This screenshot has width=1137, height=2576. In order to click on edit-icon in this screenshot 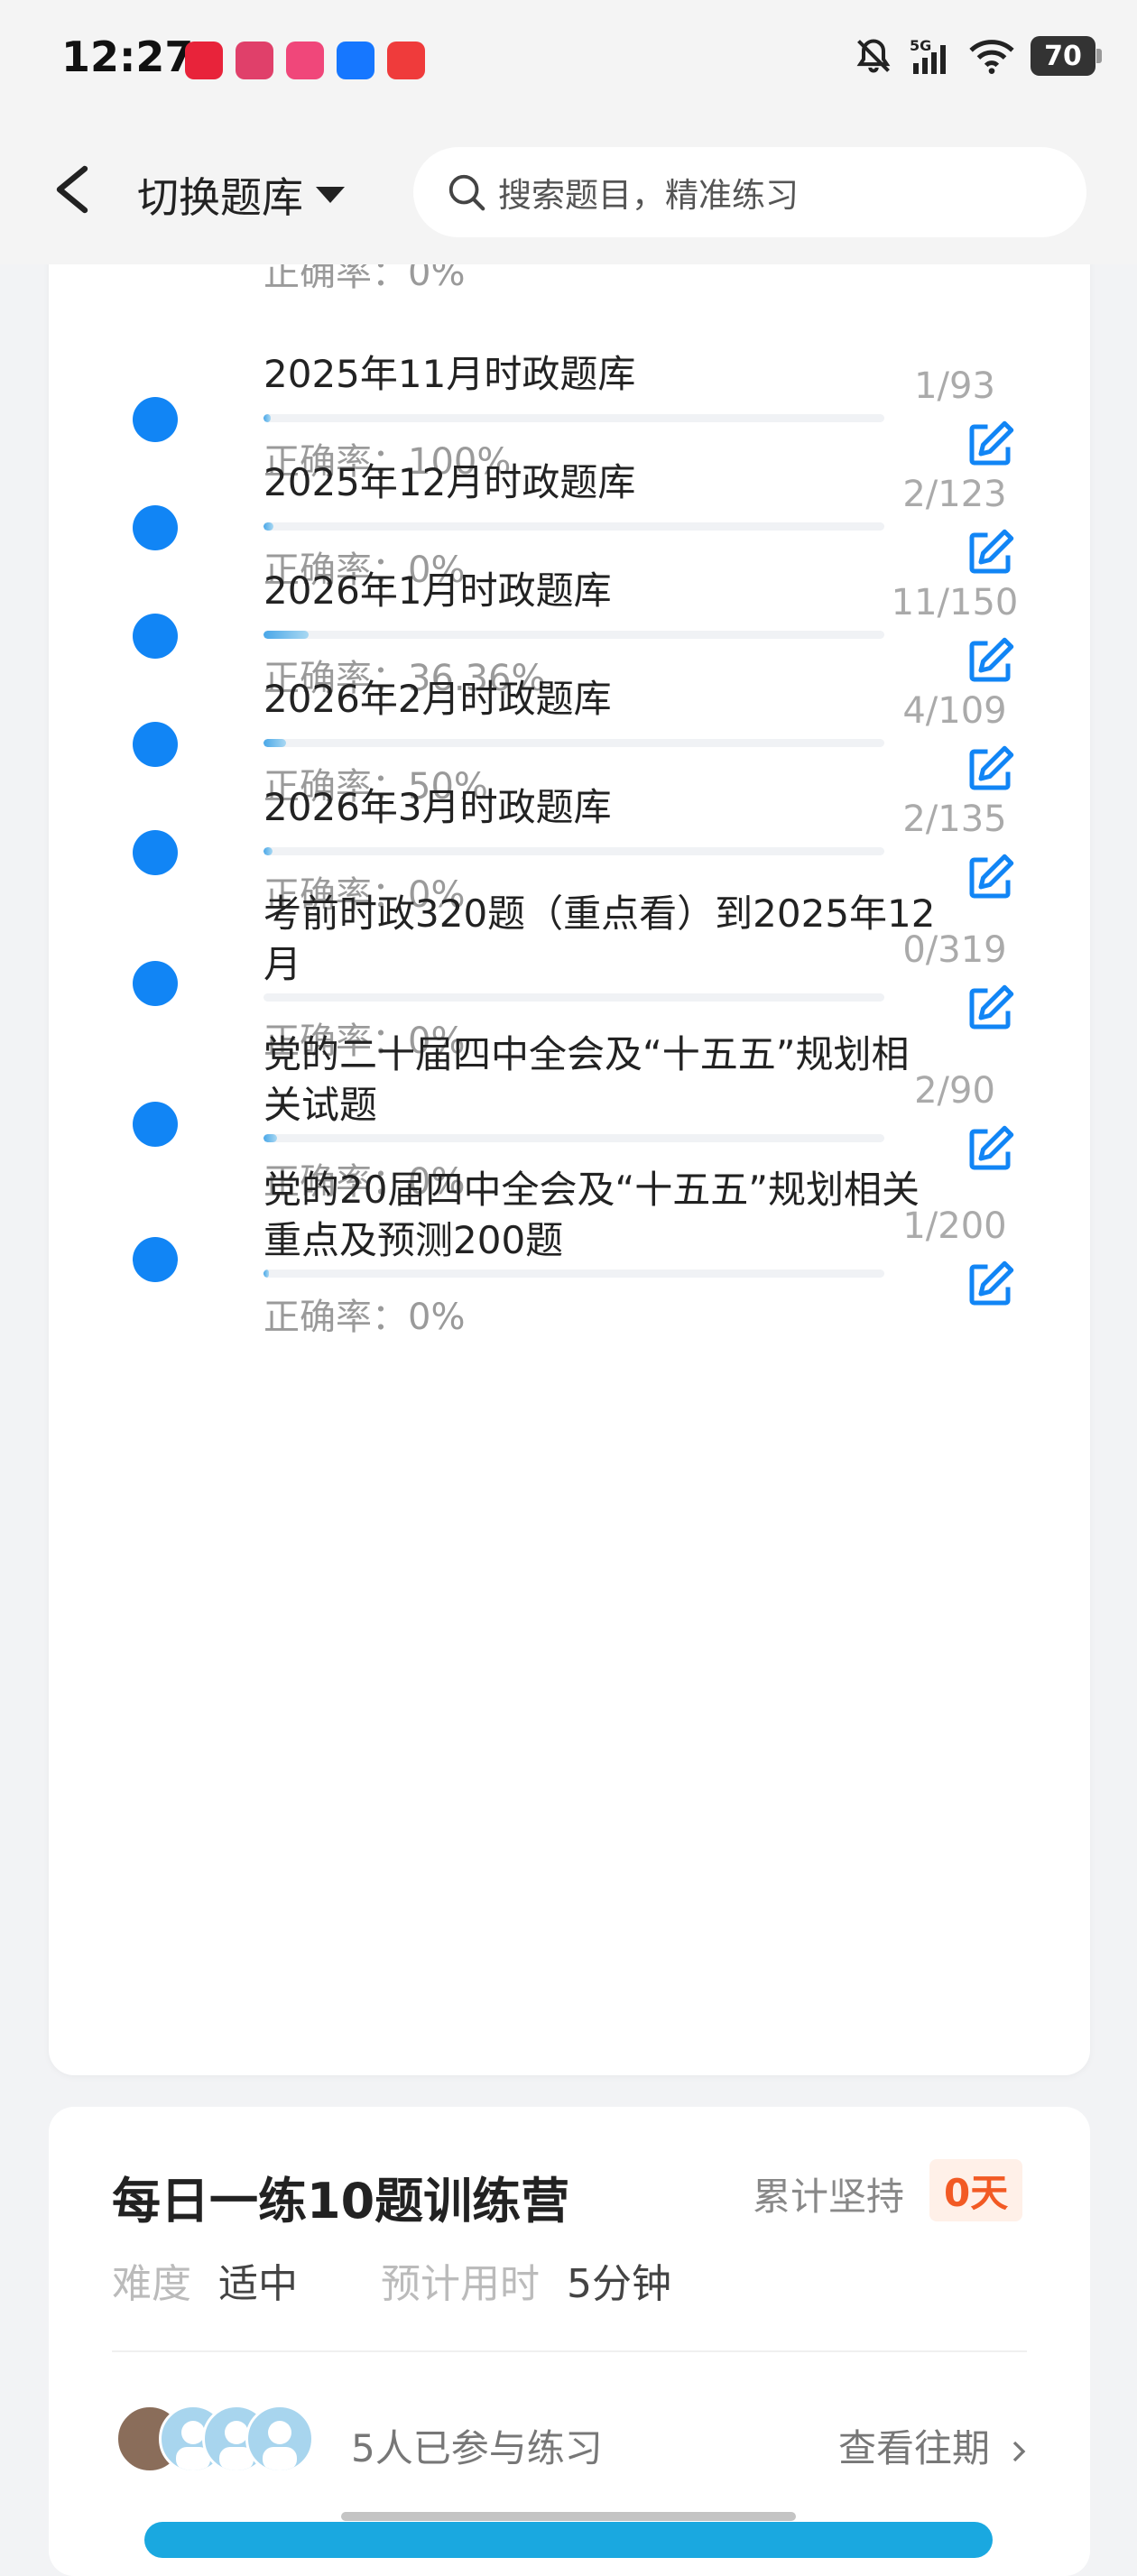, I will do `click(990, 1285)`.